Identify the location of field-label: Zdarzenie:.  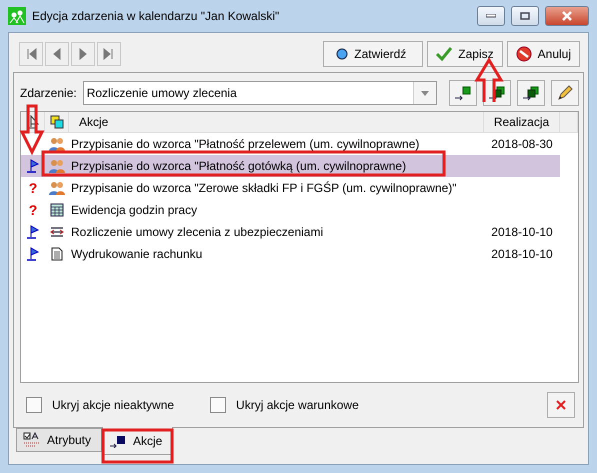
(48, 93).